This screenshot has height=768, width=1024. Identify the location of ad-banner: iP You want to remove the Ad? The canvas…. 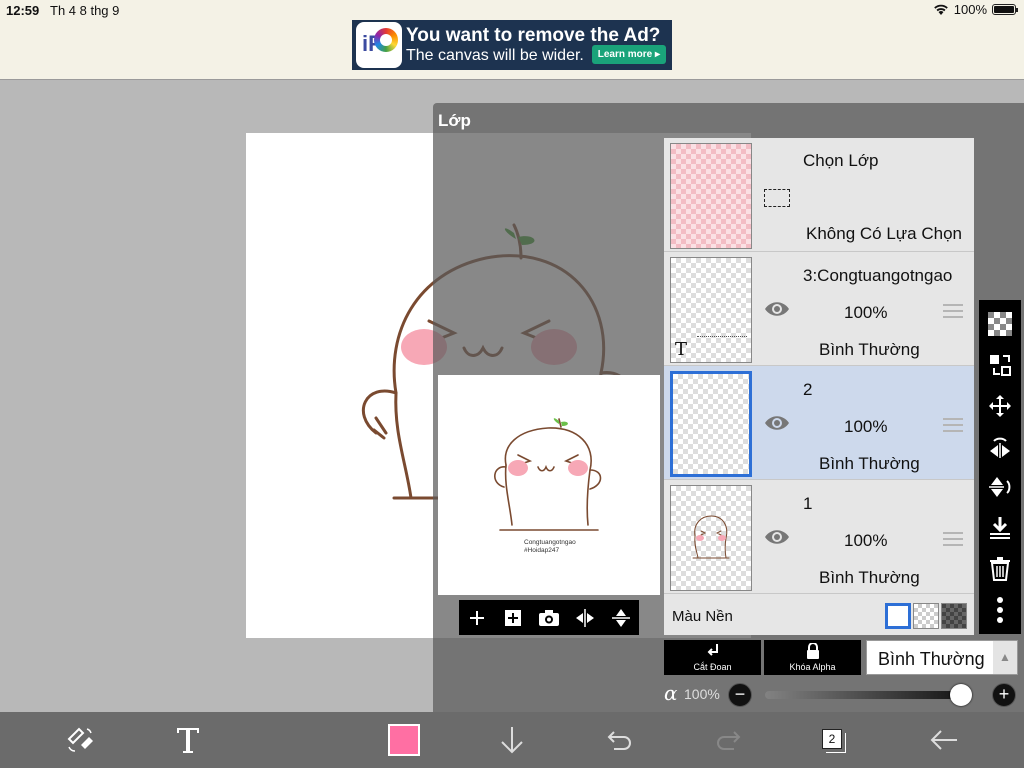
(512, 45).